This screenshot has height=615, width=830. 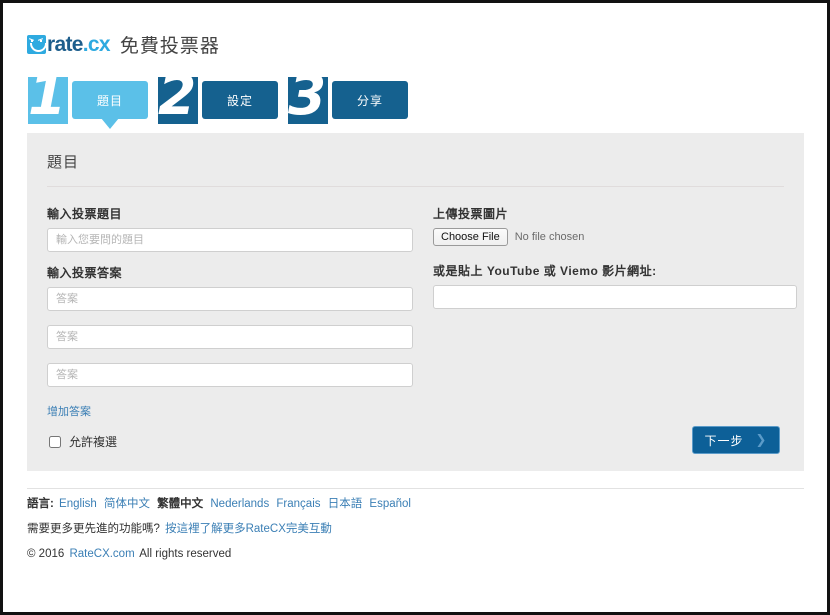 I want to click on language-link-english: English, so click(x=78, y=504).